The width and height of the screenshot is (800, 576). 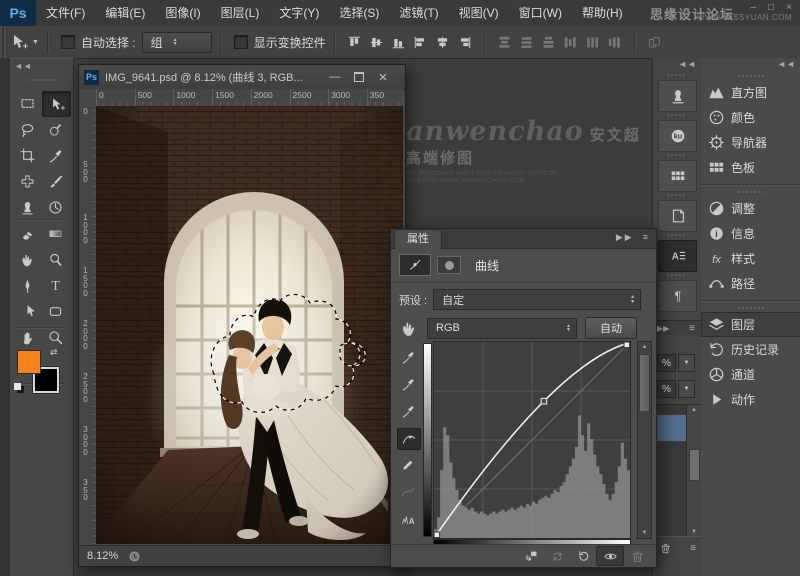 I want to click on delete-adjustment-button, so click(x=637, y=556).